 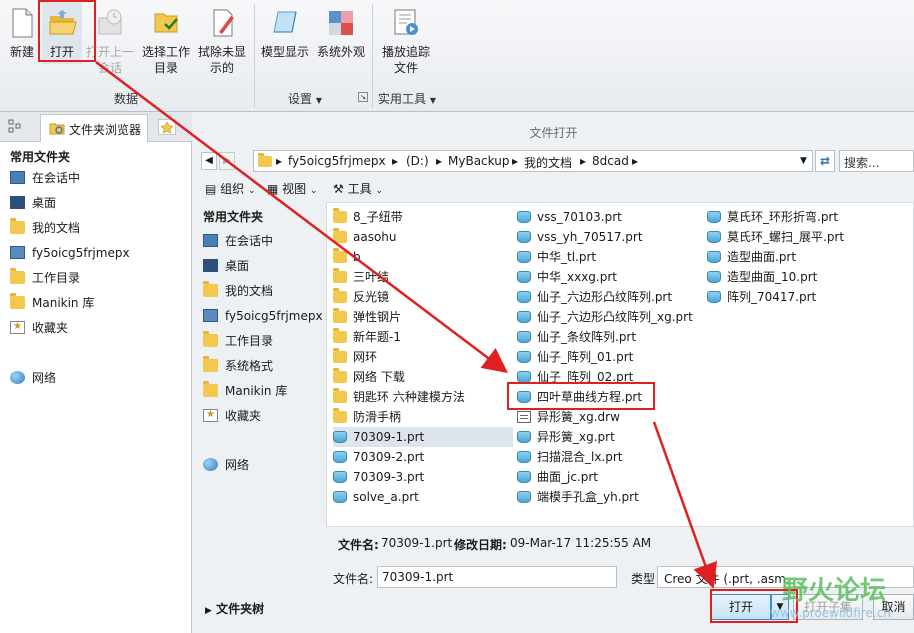 I want to click on system-appearance-button: 系统外观, so click(x=341, y=31).